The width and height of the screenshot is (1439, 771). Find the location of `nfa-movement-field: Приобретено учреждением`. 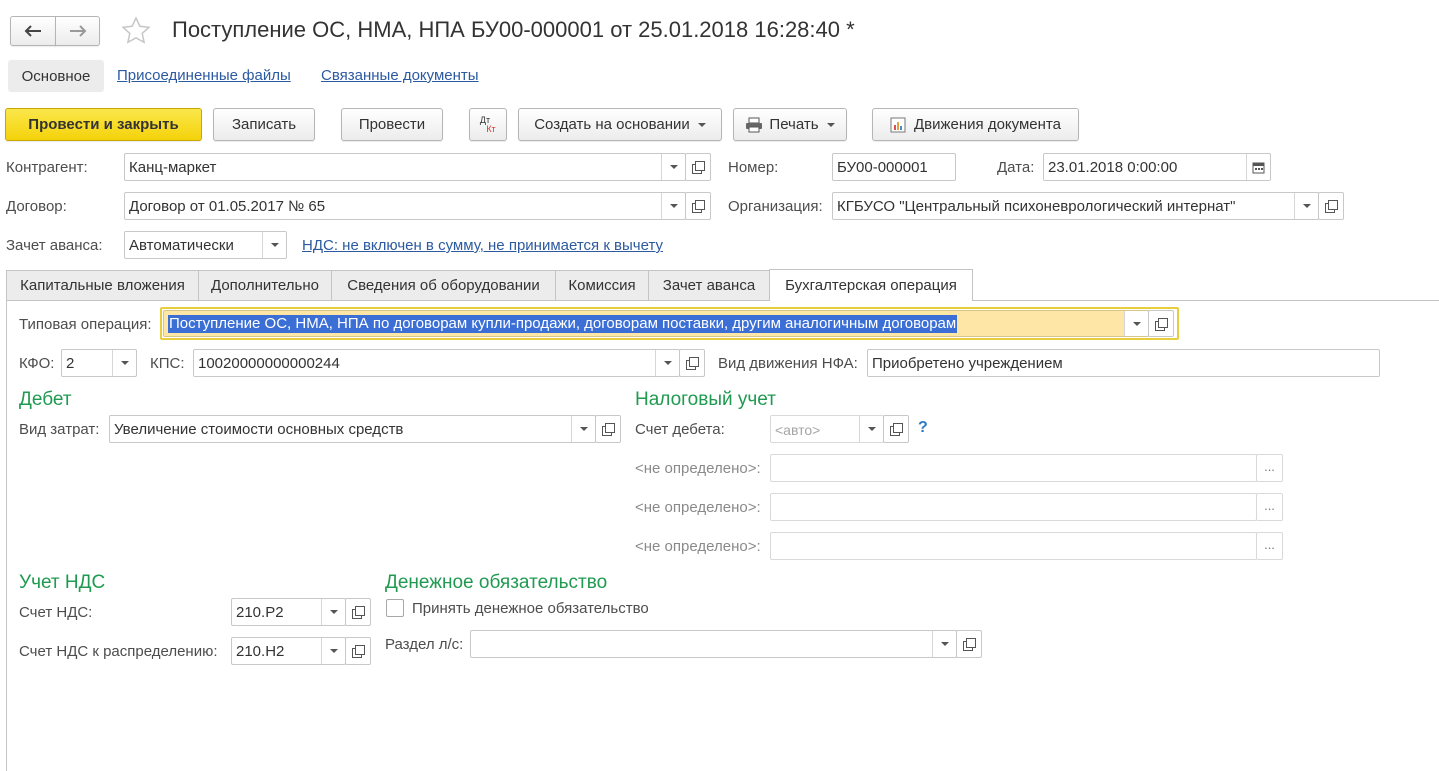

nfa-movement-field: Приобретено учреждением is located at coordinates (1123, 363).